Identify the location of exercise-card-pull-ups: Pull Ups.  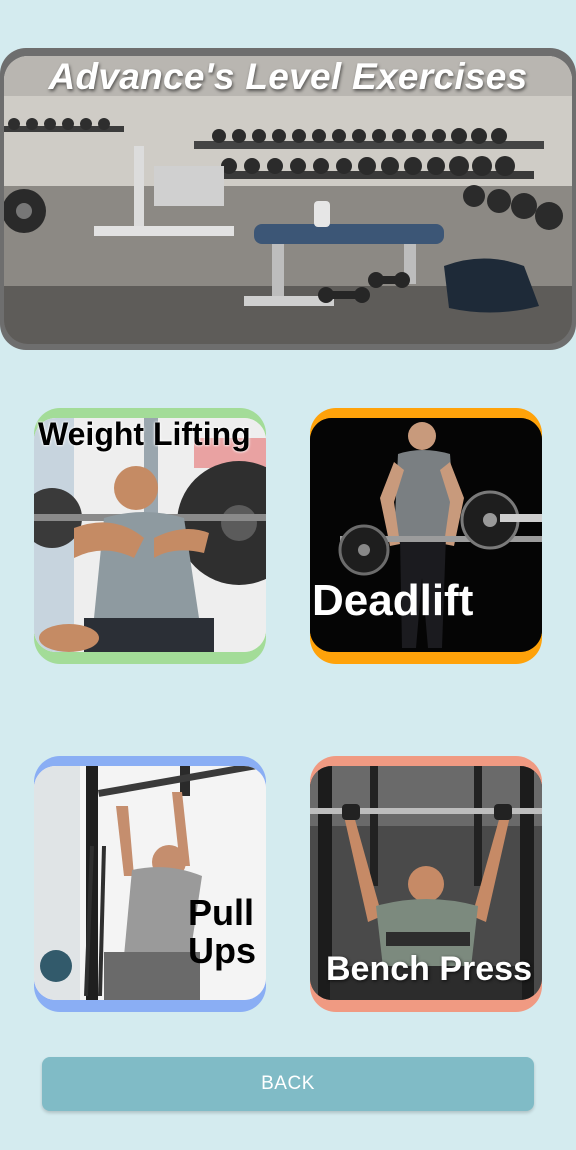
(150, 884).